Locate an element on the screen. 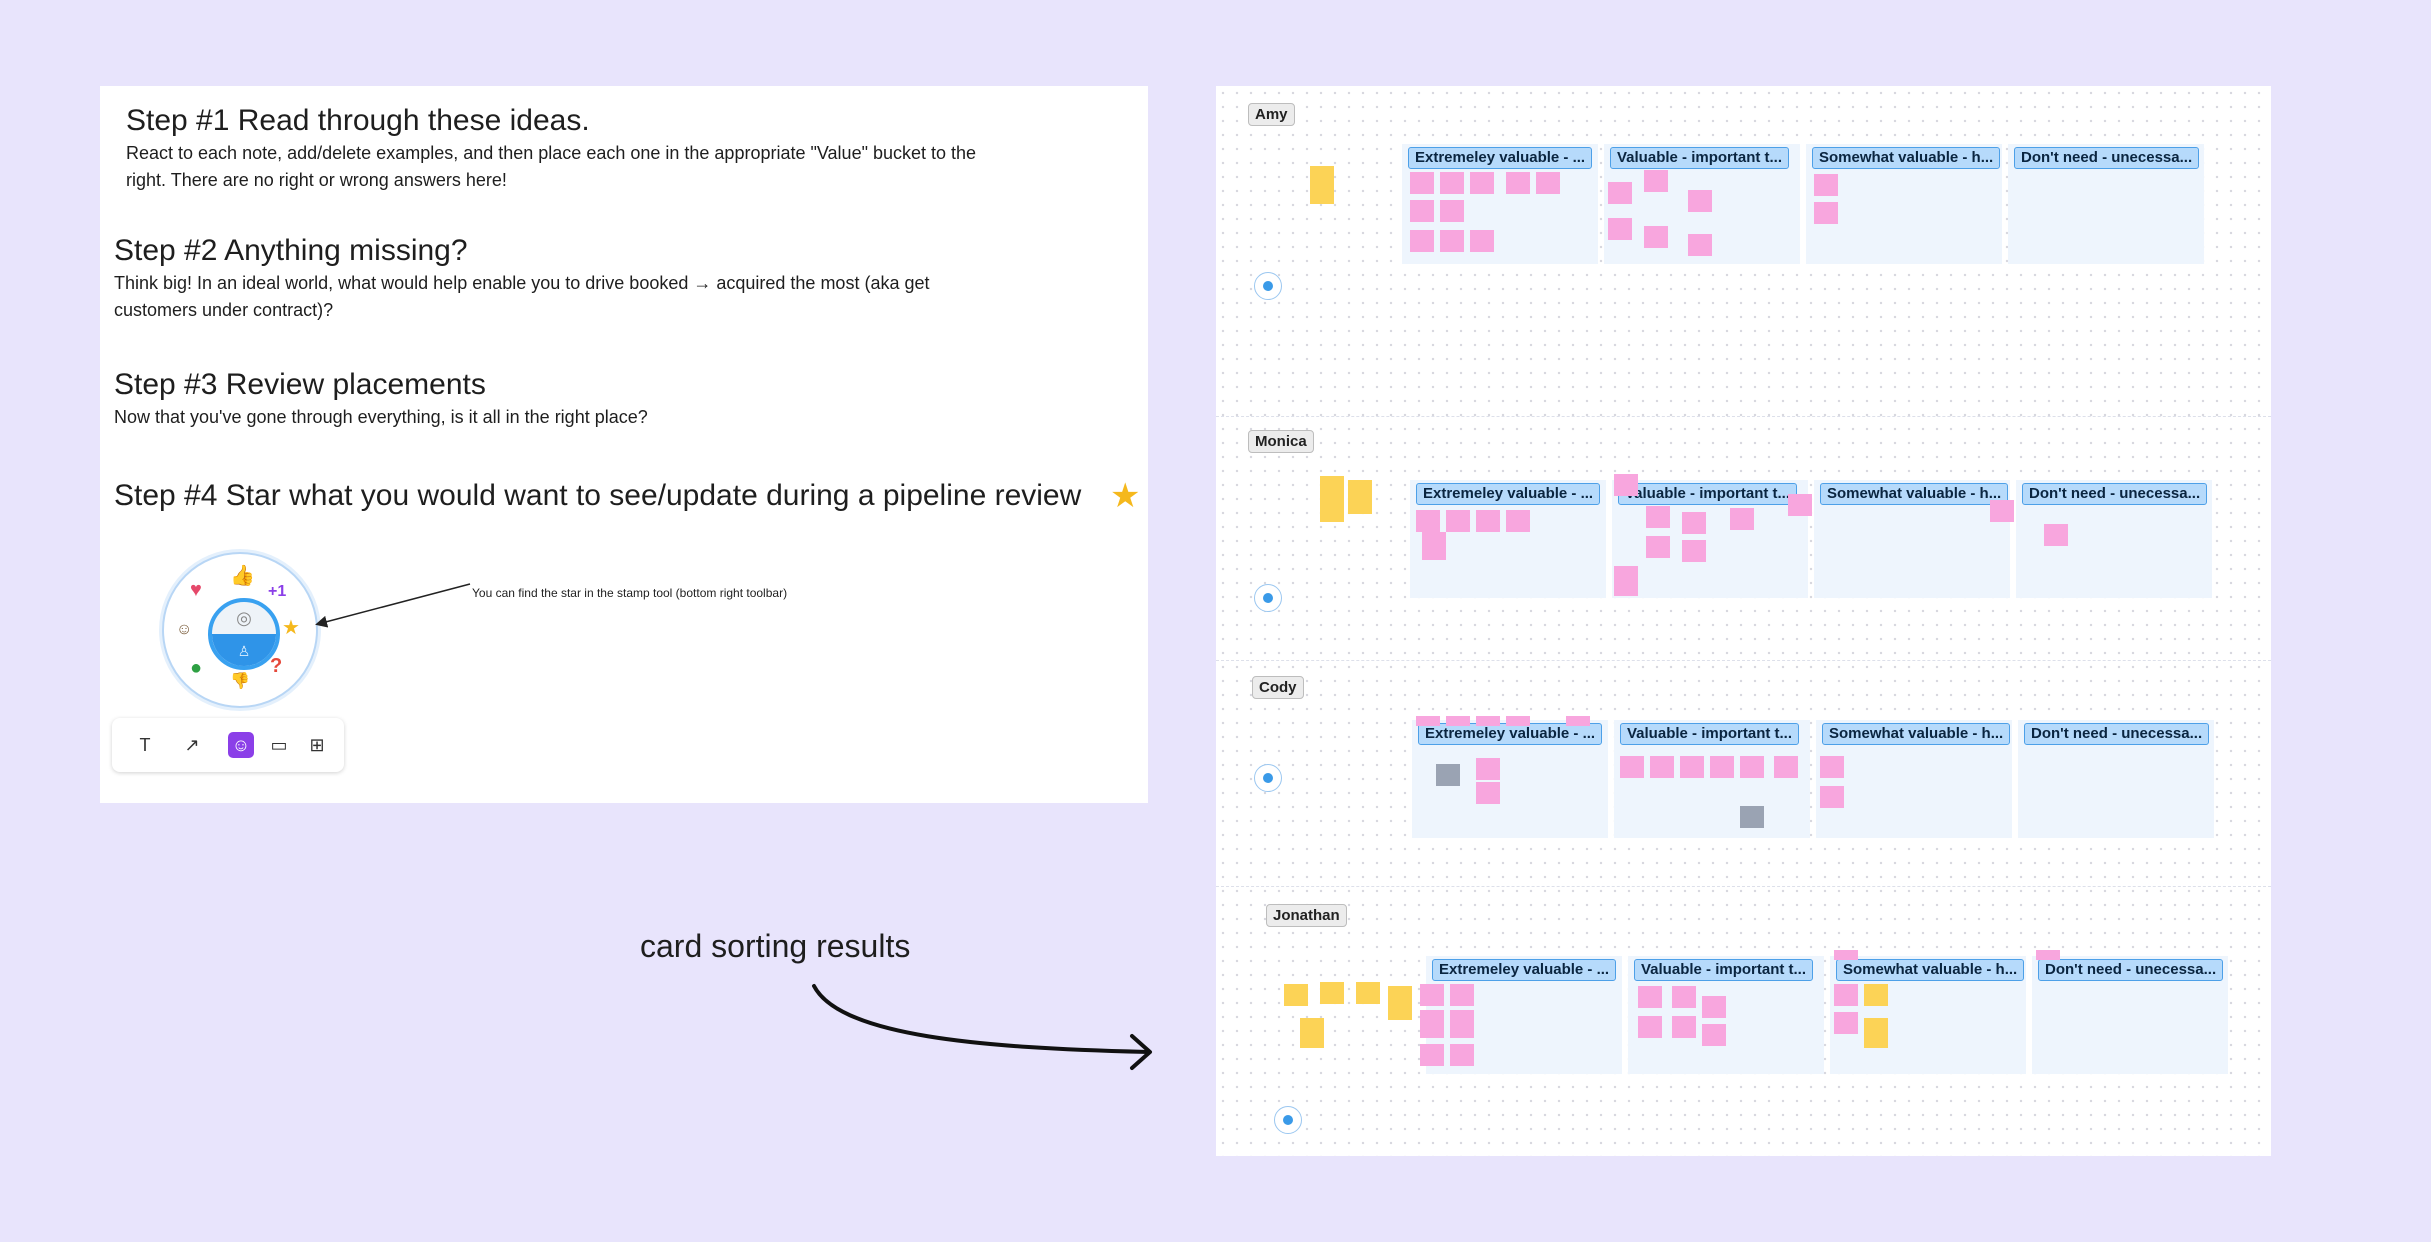  star-stamp-icon: ★ is located at coordinates (291, 628).